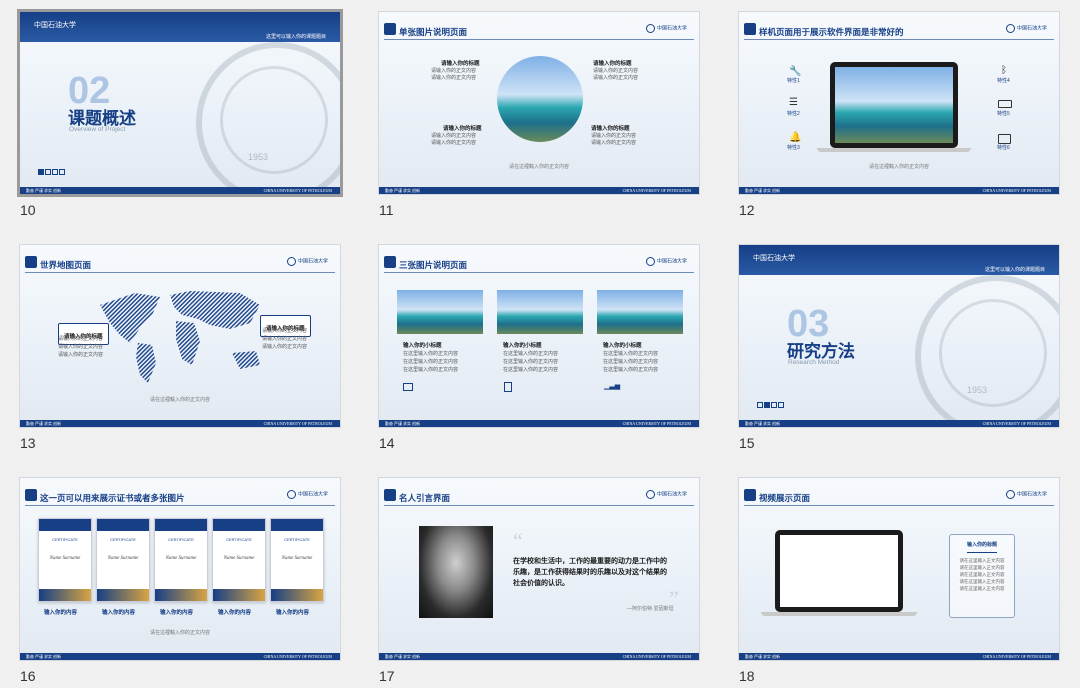 The width and height of the screenshot is (1080, 688). Describe the element at coordinates (614, 143) in the screenshot. I see `slide-11-line-br-2: 请输入你的正文内容` at that location.